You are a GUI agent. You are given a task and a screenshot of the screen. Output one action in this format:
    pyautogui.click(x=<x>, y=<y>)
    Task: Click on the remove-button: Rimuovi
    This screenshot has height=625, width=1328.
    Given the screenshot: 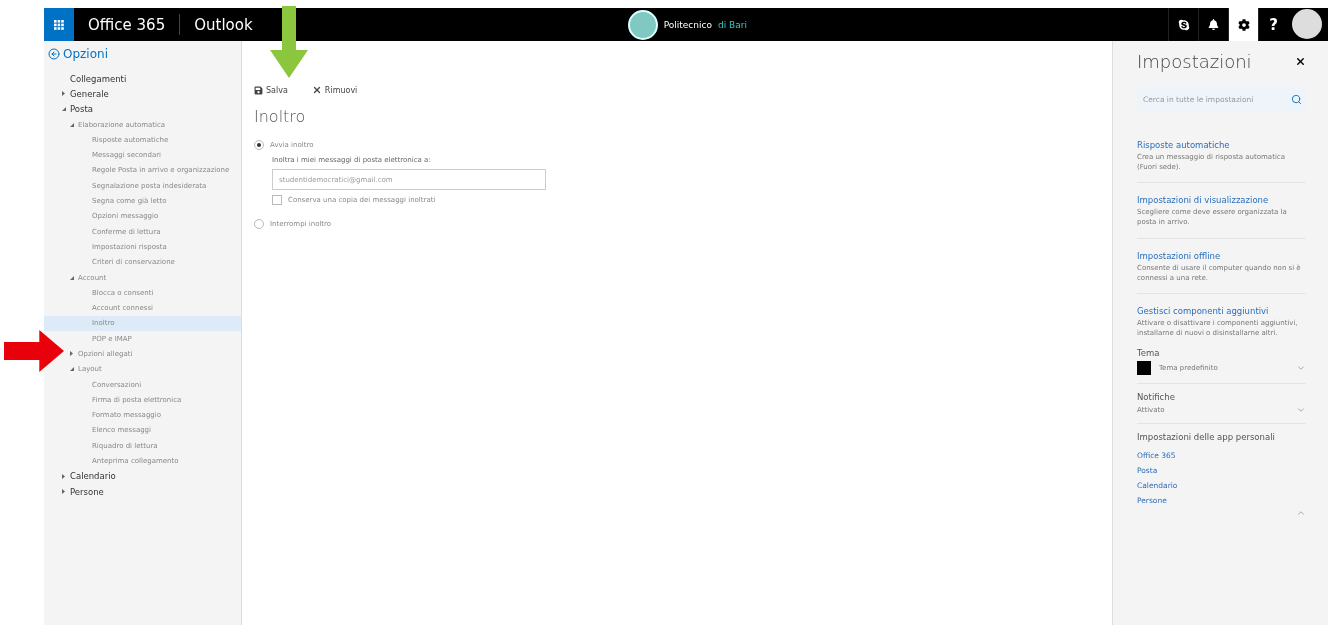 What is the action you would take?
    pyautogui.click(x=334, y=90)
    